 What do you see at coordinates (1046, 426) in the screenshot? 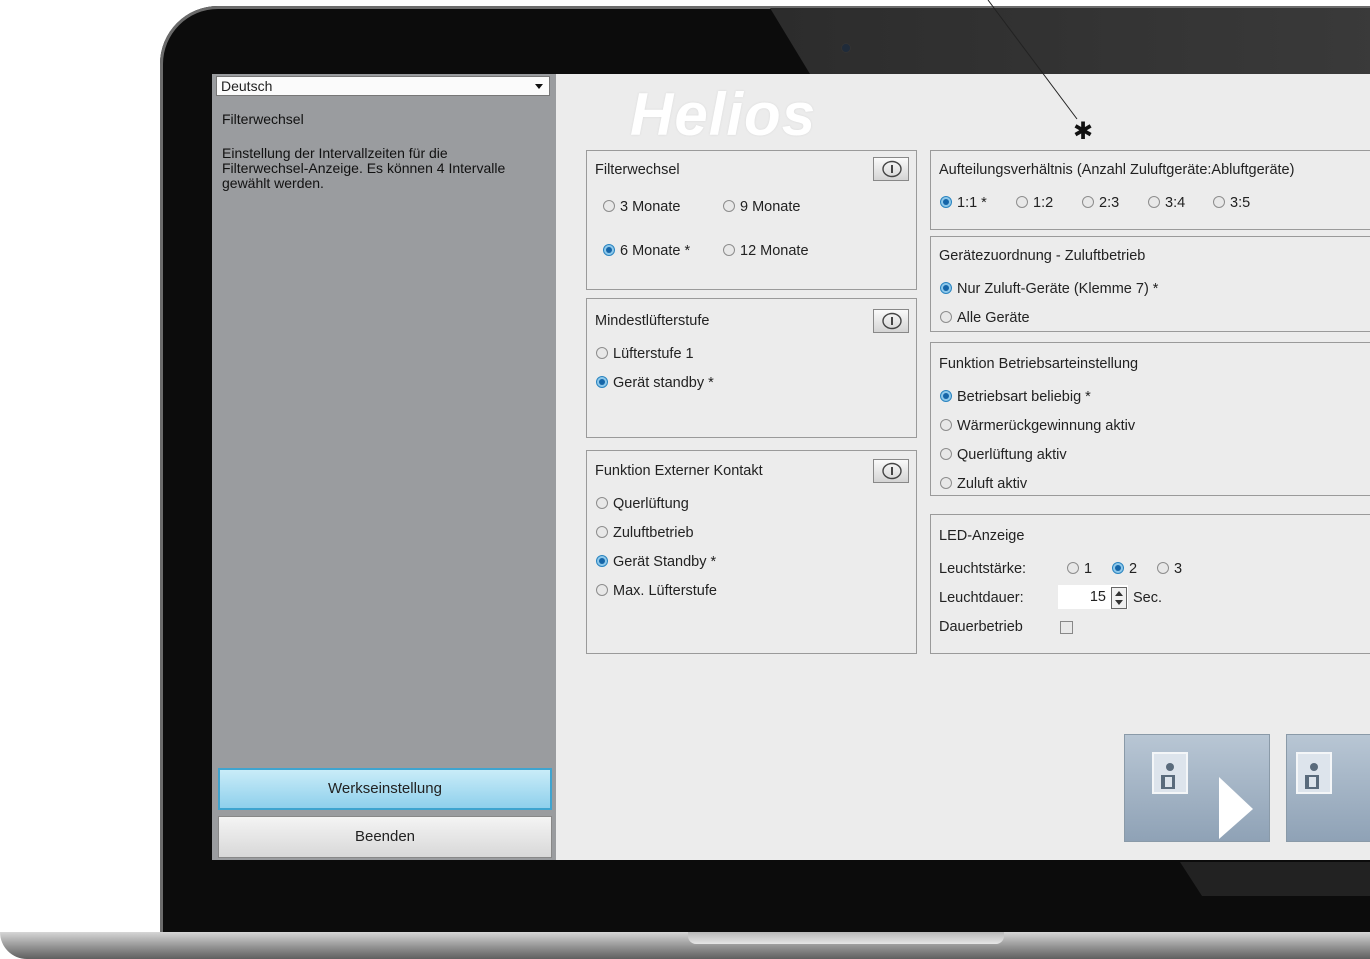
I see `option-label: Wärmerückgewinnung aktiv` at bounding box center [1046, 426].